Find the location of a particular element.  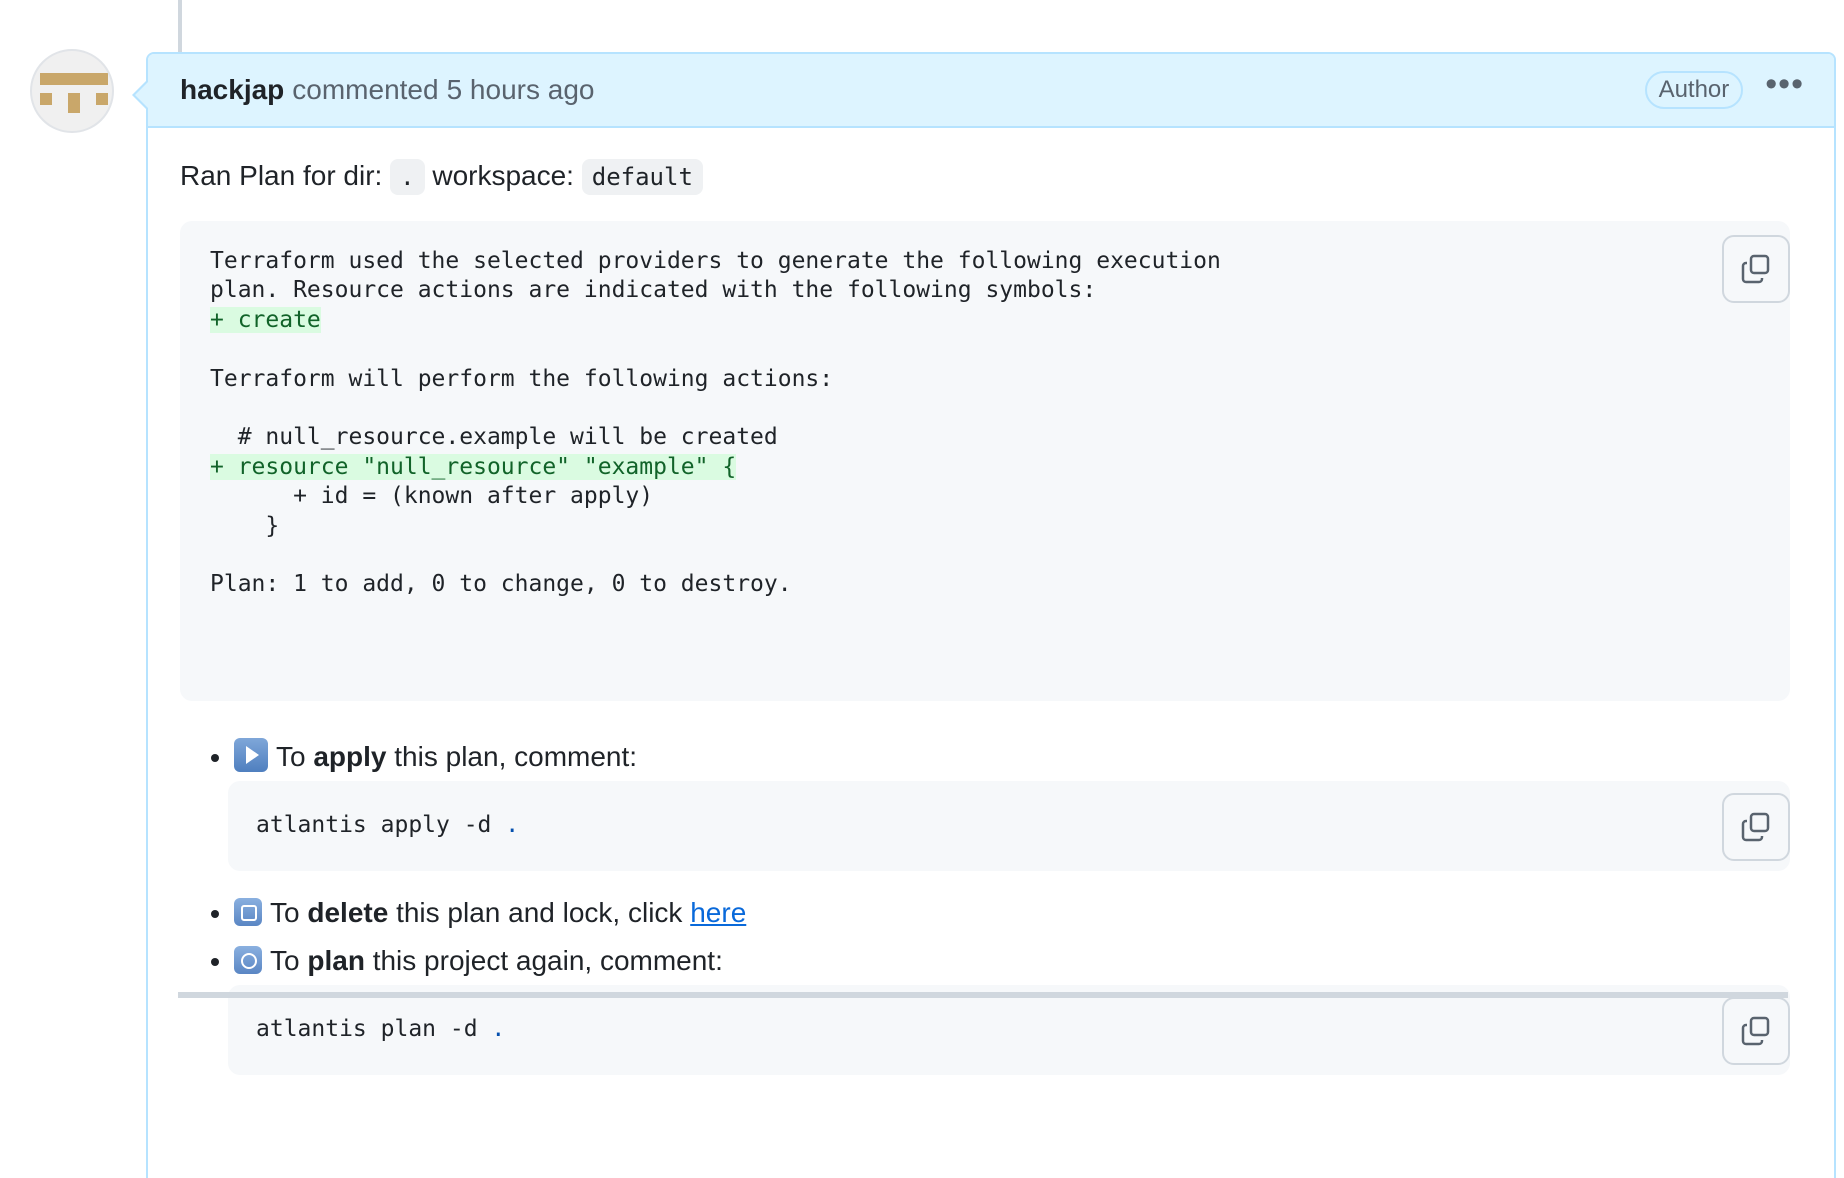

timeline-line is located at coordinates (180, 26).